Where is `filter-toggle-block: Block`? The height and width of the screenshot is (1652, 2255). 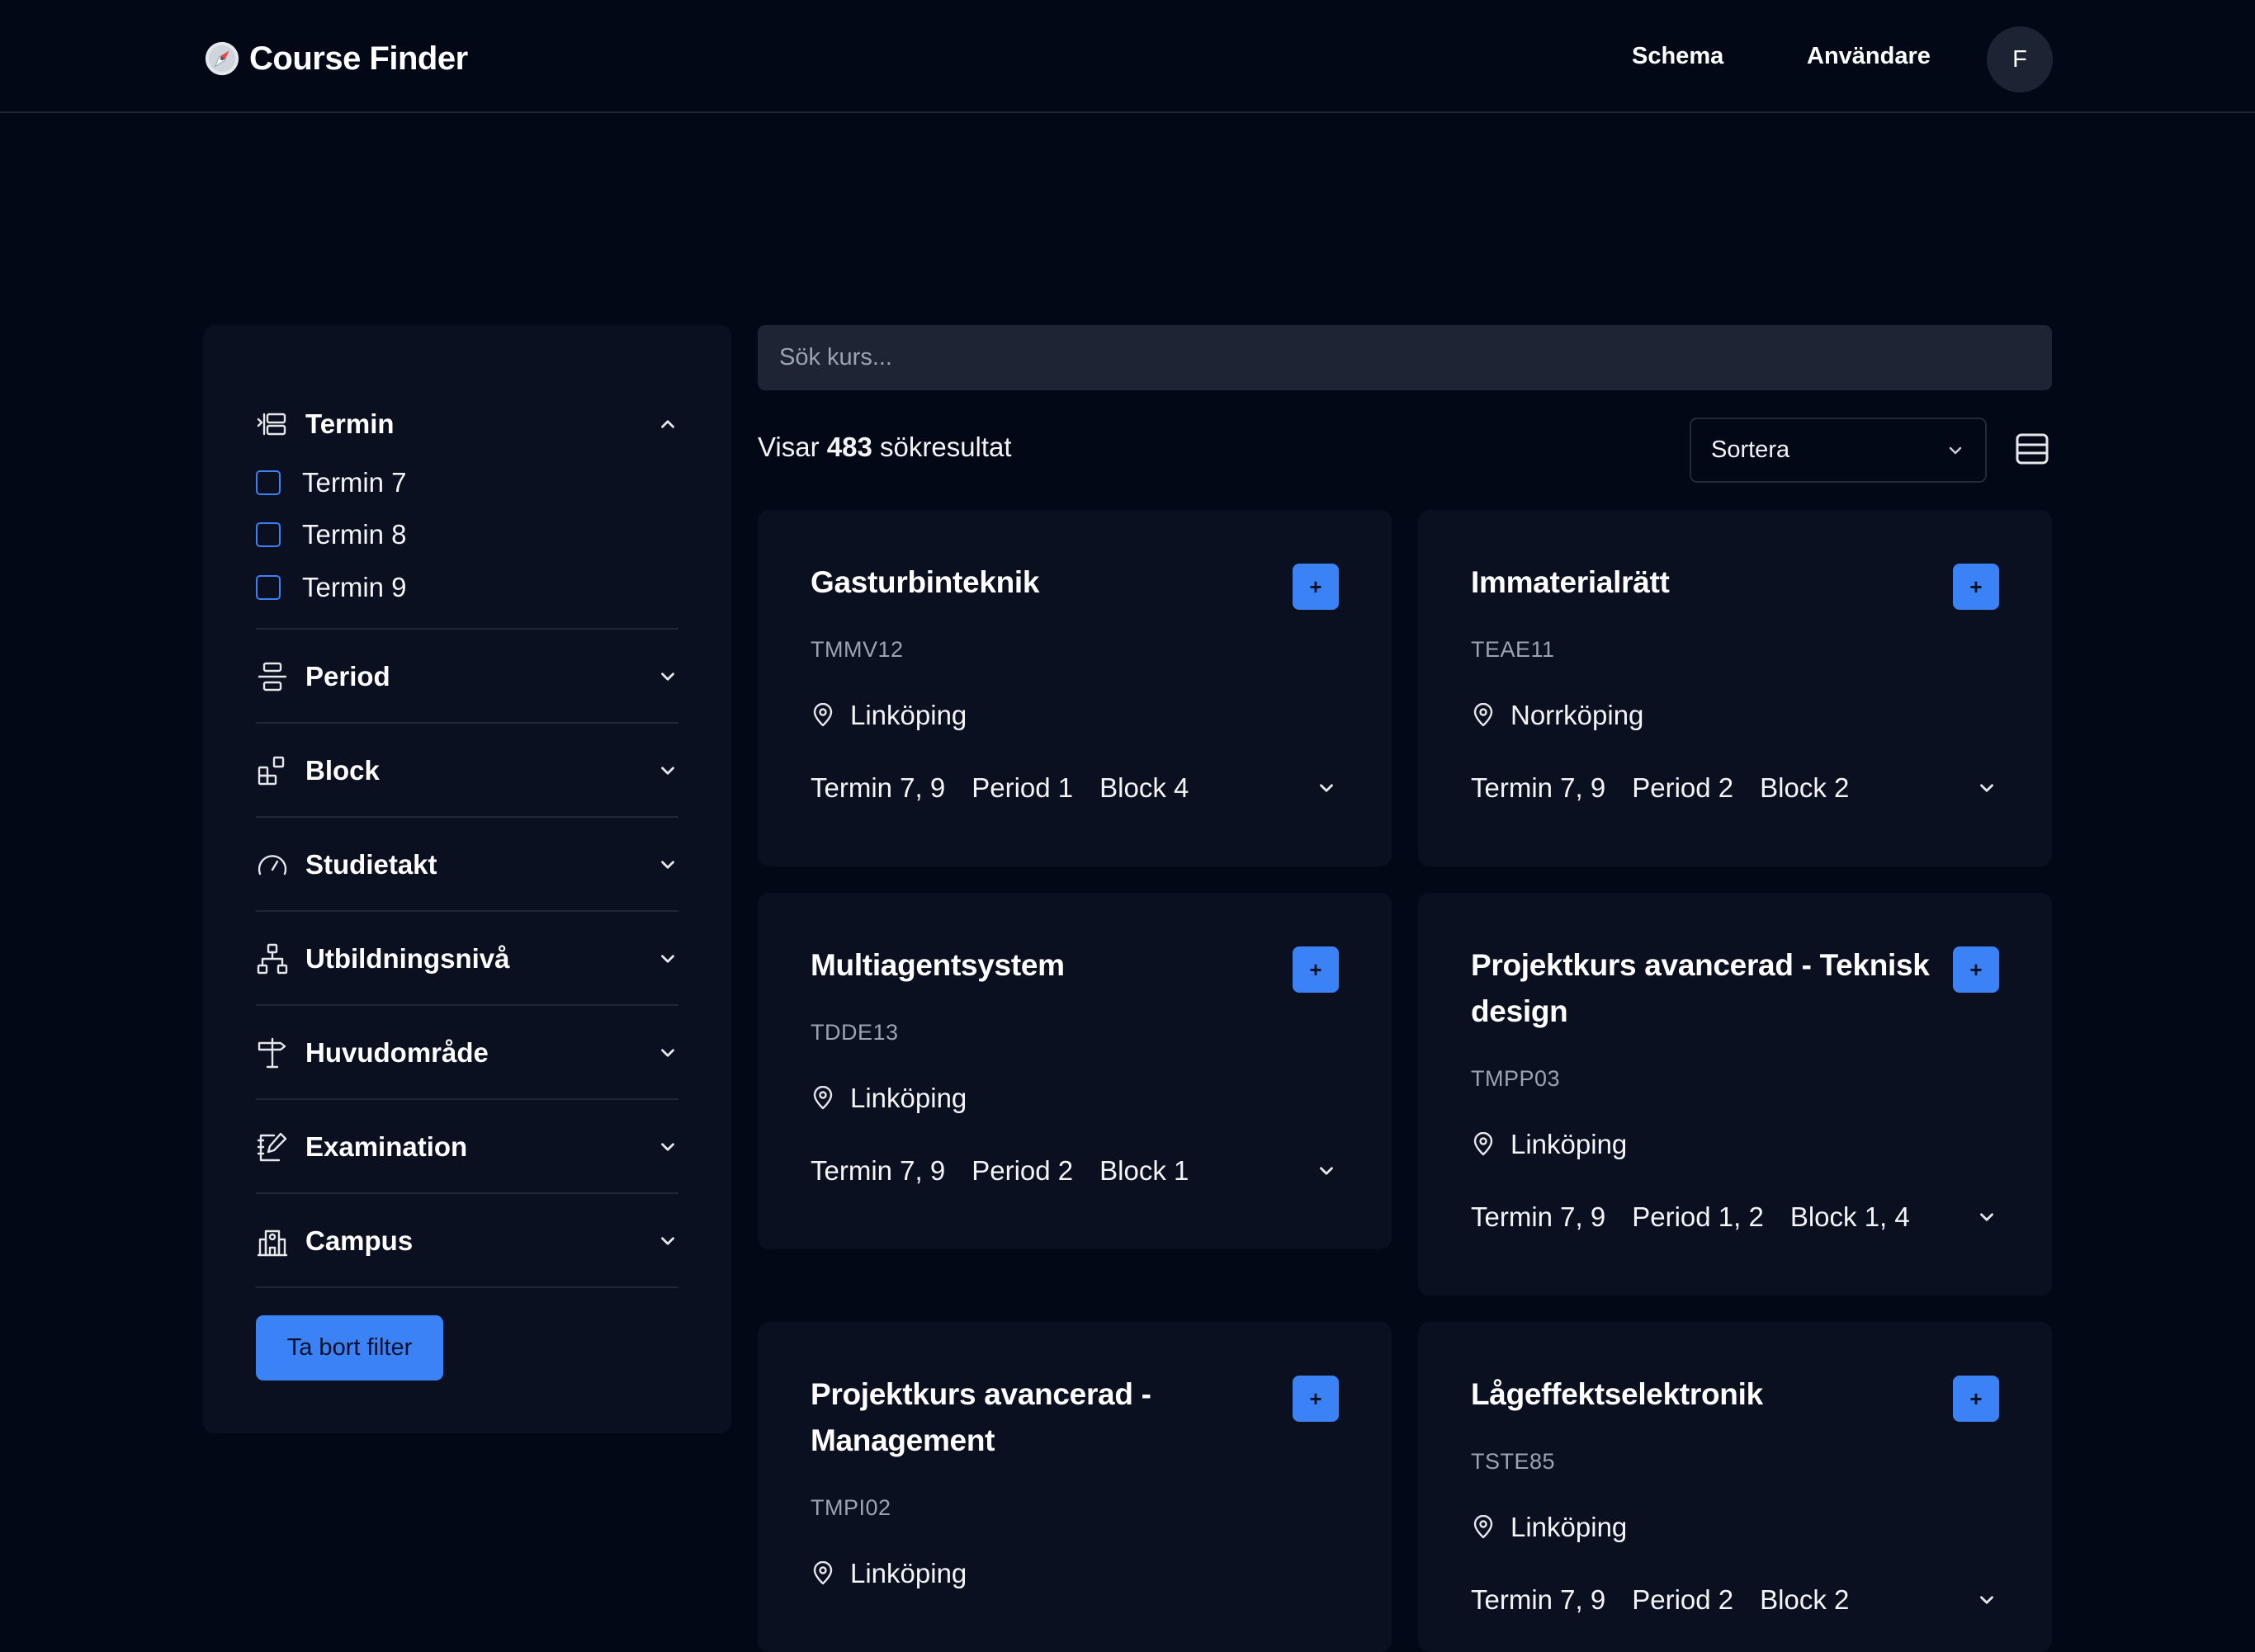
filter-toggle-block: Block is located at coordinates (467, 771).